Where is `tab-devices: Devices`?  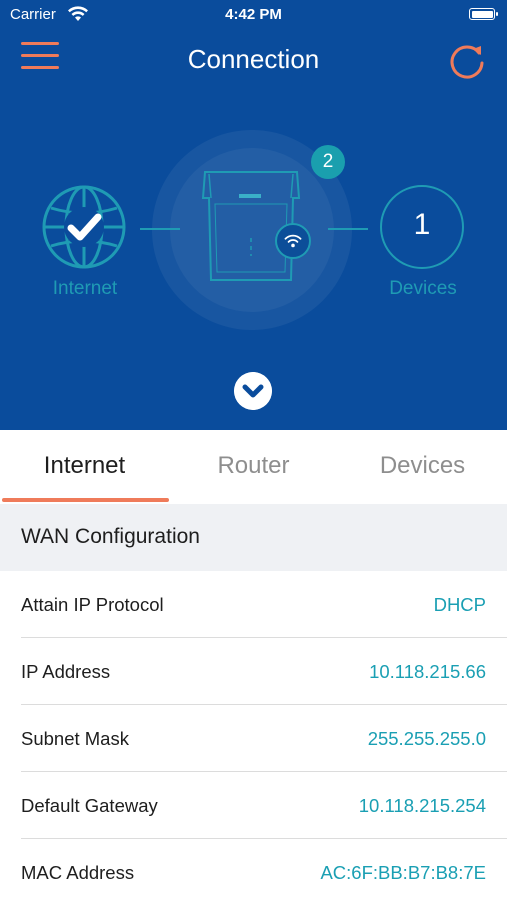
tab-devices: Devices is located at coordinates (422, 466).